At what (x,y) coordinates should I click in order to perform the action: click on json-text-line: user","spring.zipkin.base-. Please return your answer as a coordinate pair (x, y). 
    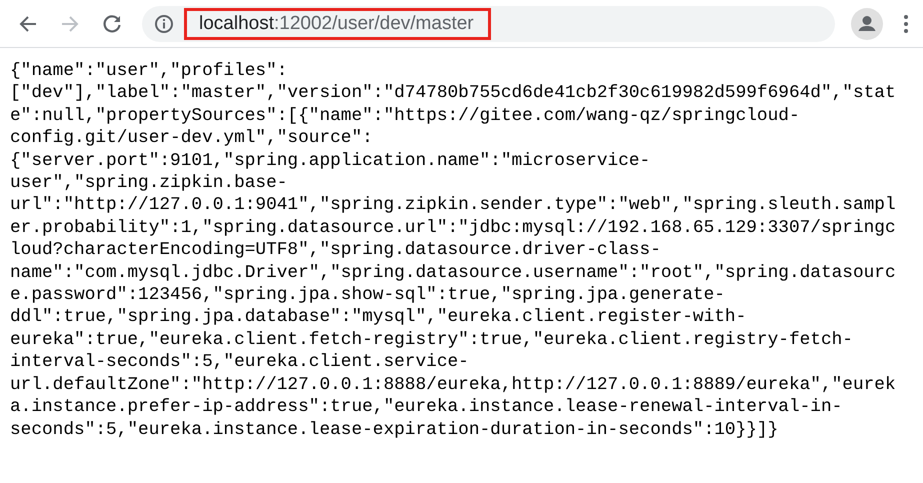
    Looking at the image, I should click on (149, 183).